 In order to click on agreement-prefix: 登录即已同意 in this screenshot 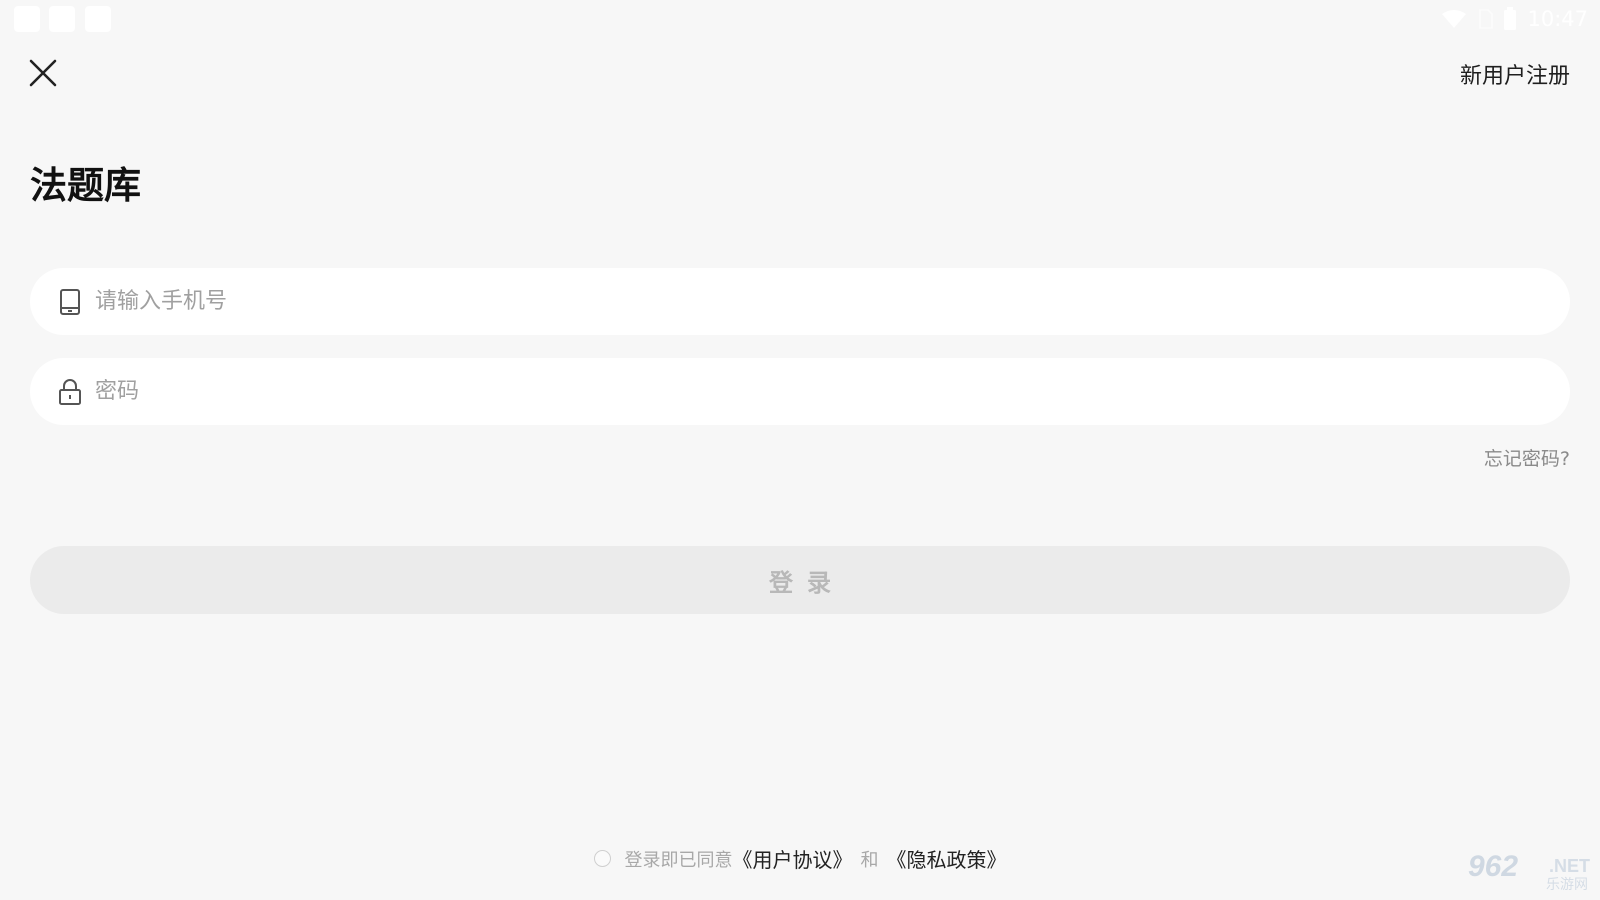, I will do `click(678, 860)`.